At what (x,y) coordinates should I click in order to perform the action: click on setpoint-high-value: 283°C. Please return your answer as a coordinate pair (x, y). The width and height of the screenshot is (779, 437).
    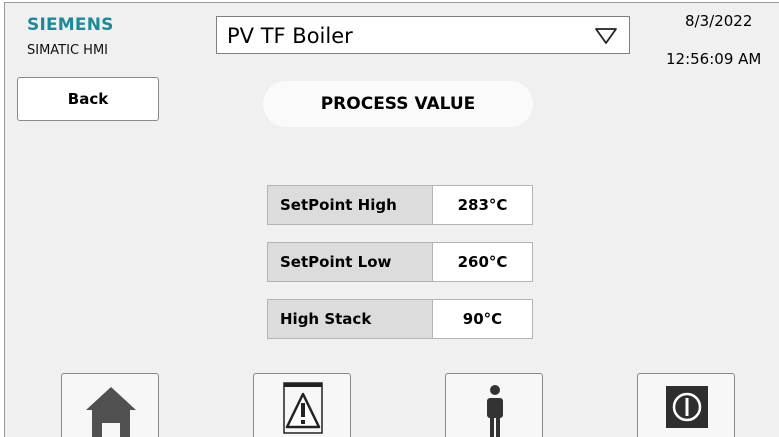
    Looking at the image, I should click on (482, 205).